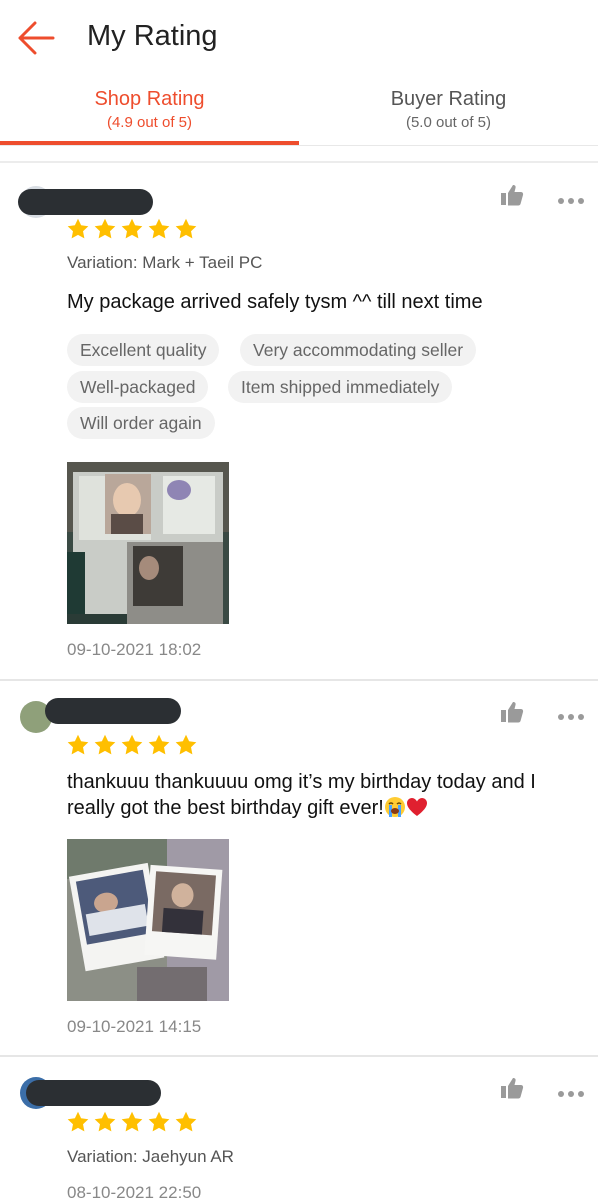 This screenshot has height=1200, width=598. What do you see at coordinates (358, 350) in the screenshot?
I see `review-tag: Very accommodating seller` at bounding box center [358, 350].